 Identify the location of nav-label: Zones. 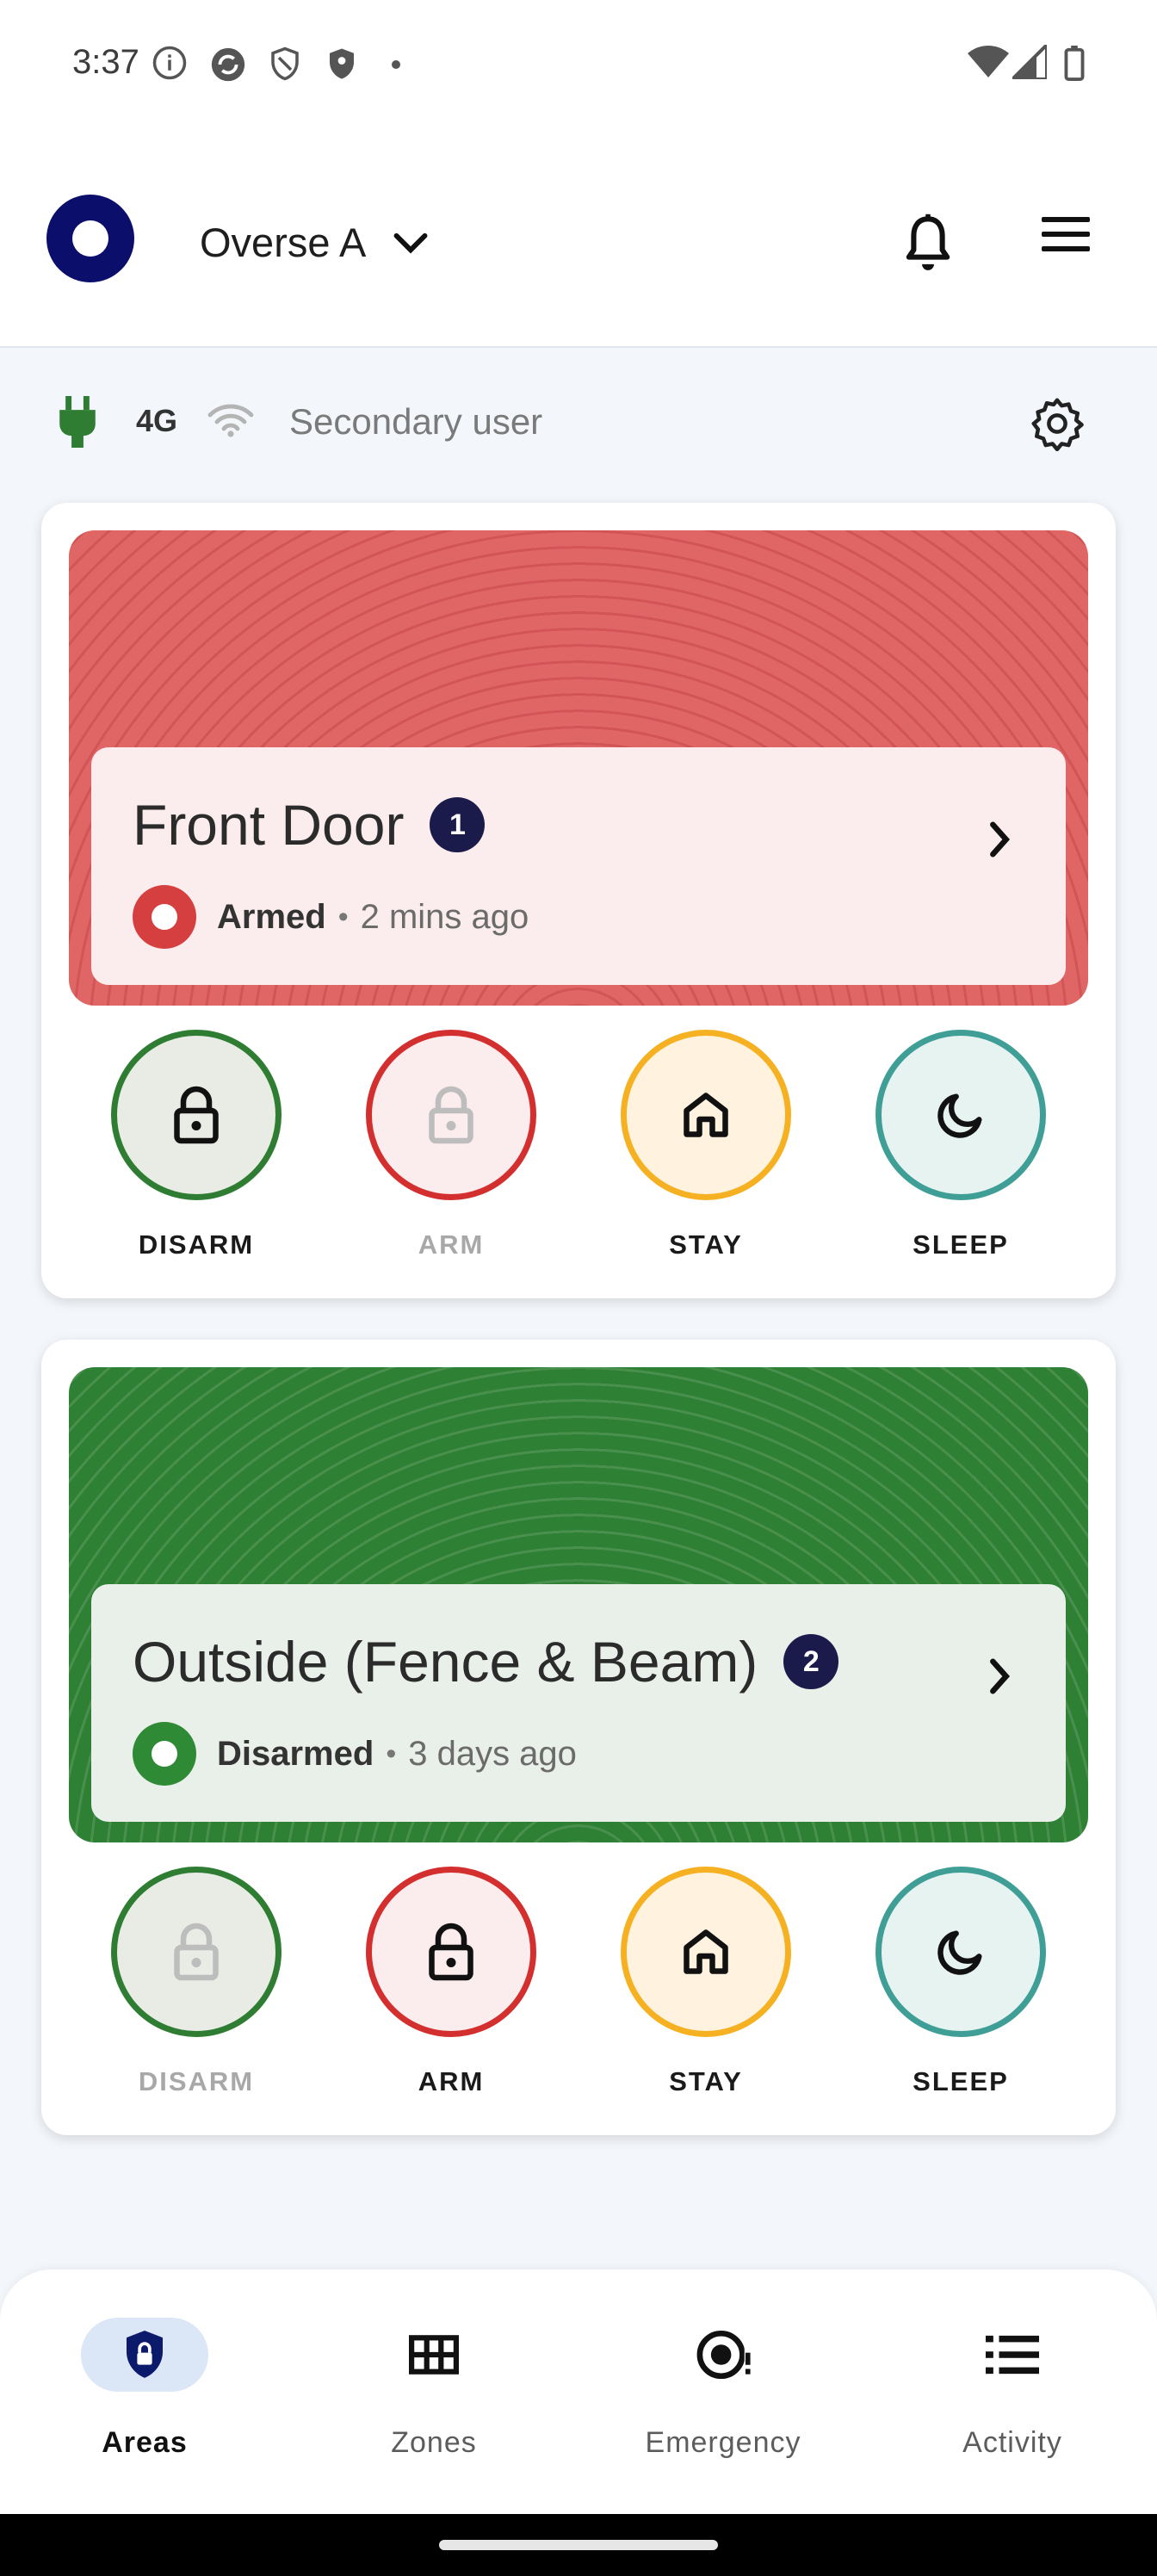
(434, 2442).